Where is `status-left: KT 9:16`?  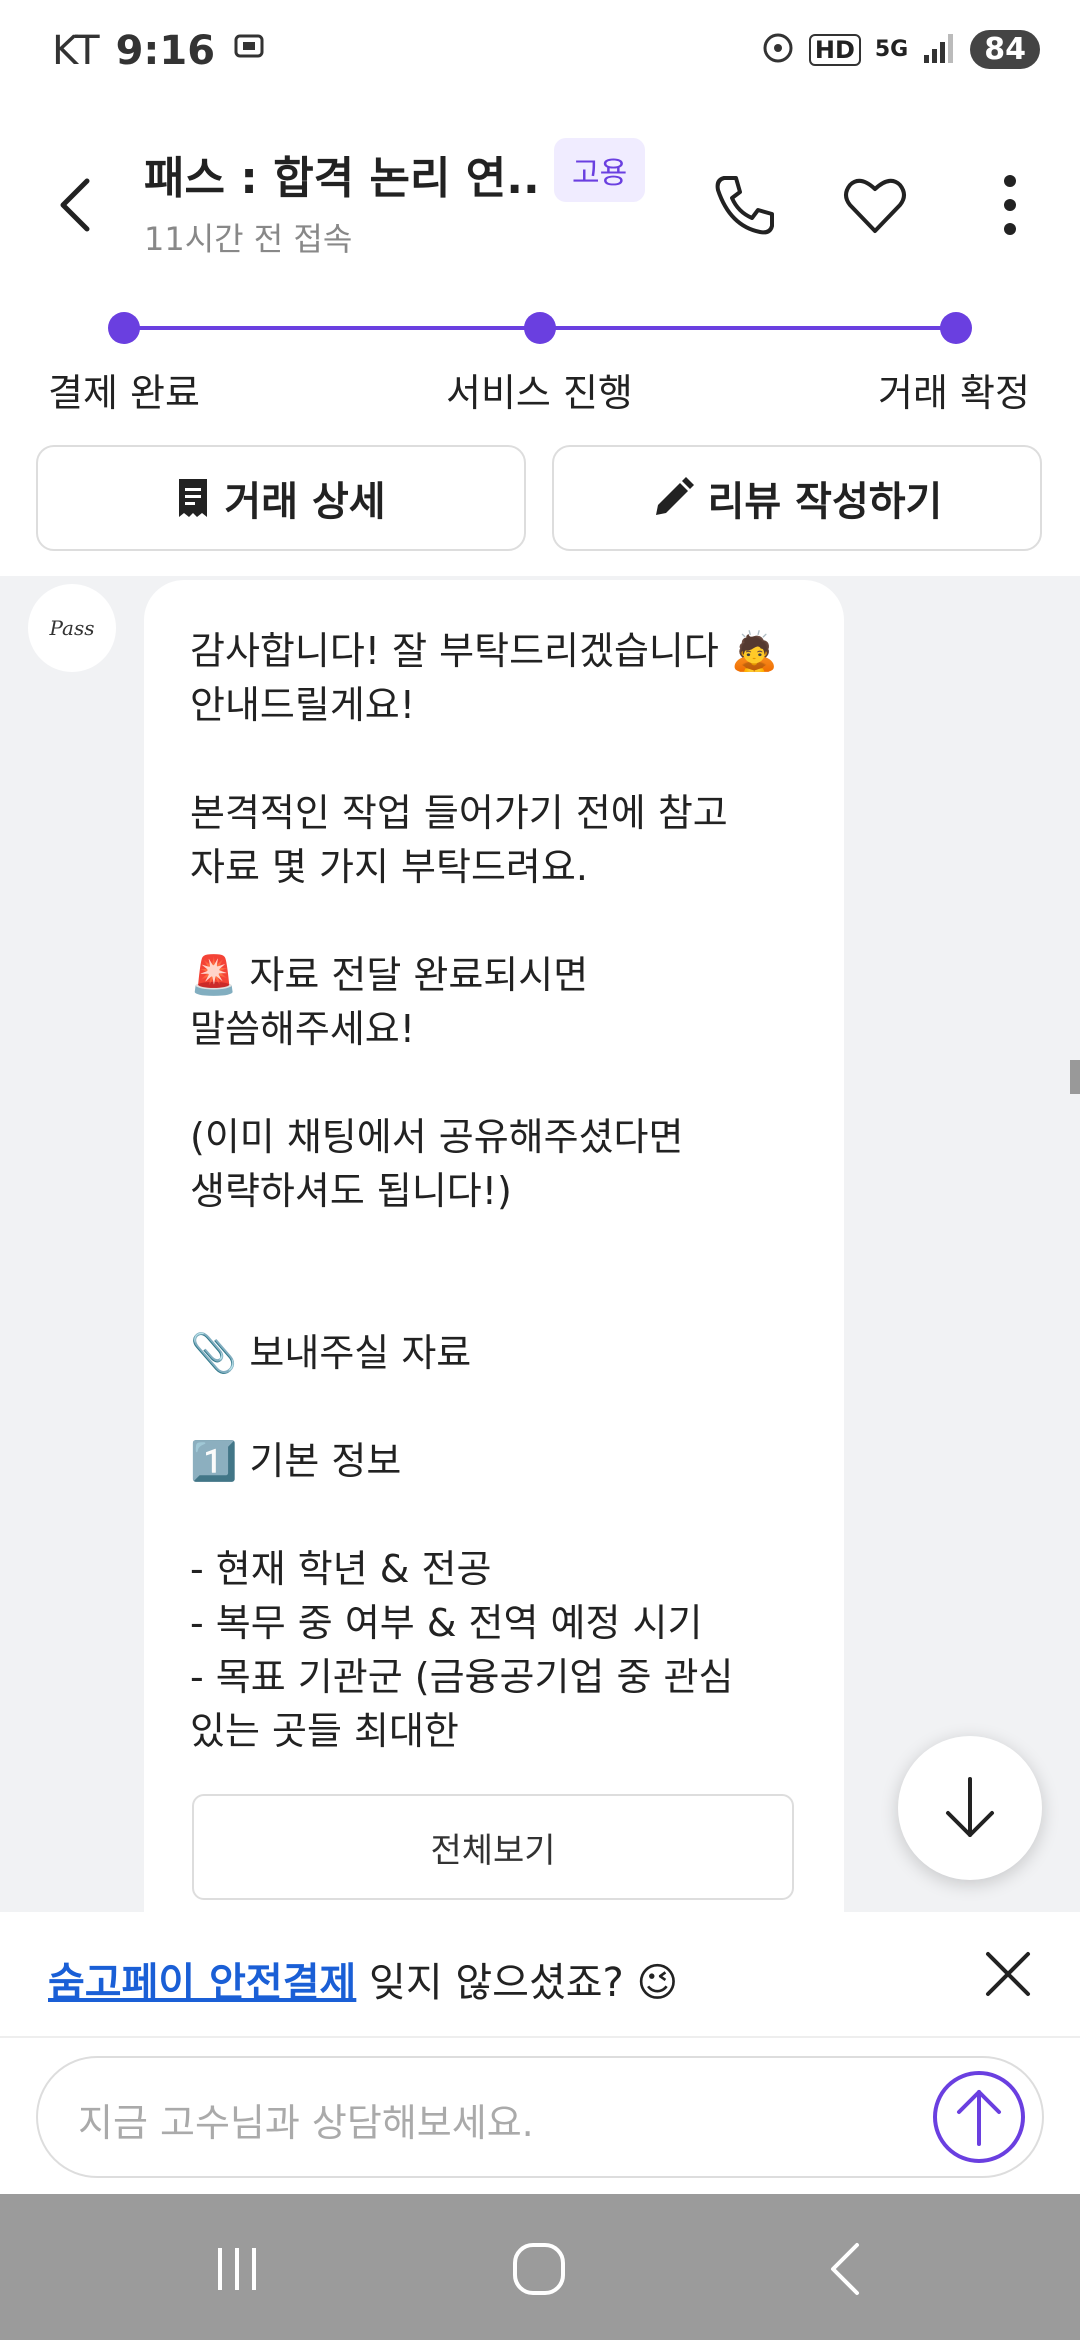 status-left: KT 9:16 is located at coordinates (159, 51).